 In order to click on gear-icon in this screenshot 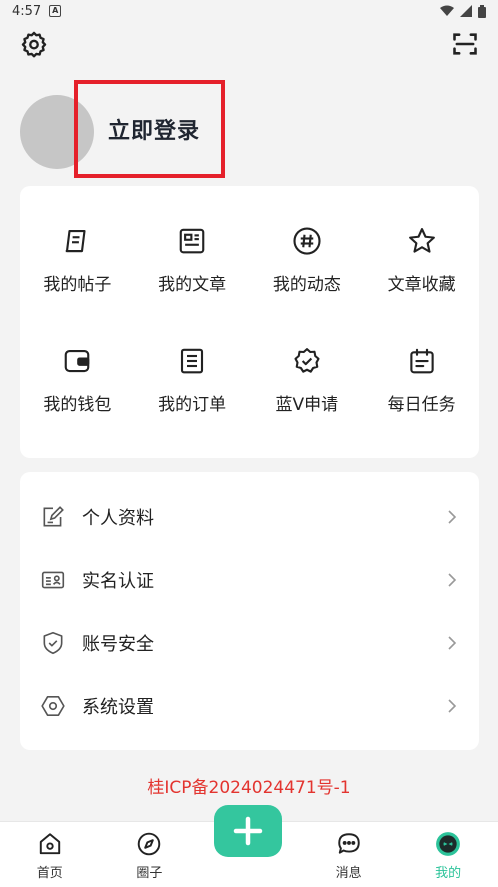, I will do `click(34, 44)`.